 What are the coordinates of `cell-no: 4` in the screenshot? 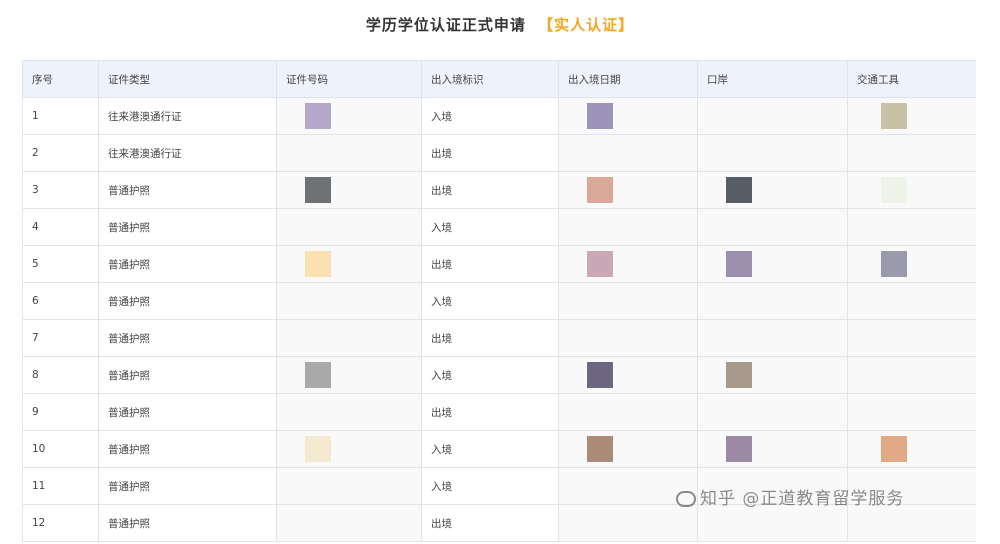 It's located at (60, 227).